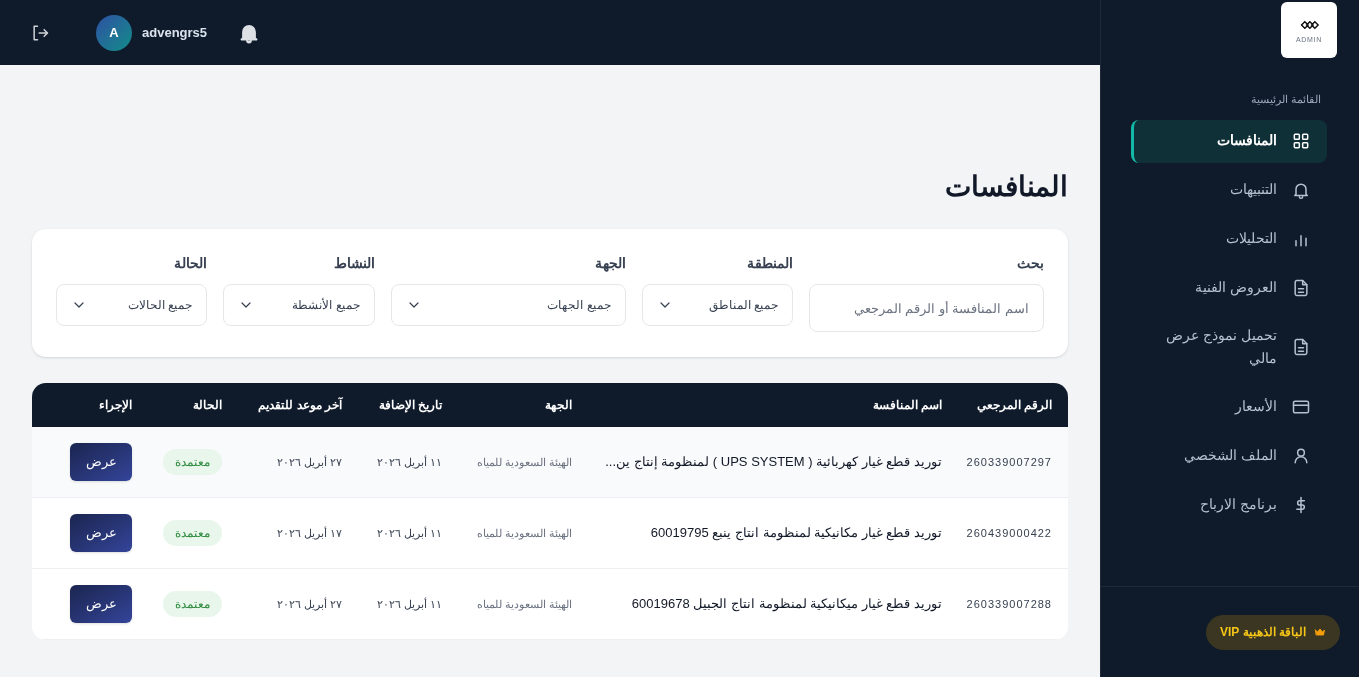 The image size is (1359, 677). Describe the element at coordinates (1229, 190) in the screenshot. I see `sidebar-item: التنبيهات` at that location.